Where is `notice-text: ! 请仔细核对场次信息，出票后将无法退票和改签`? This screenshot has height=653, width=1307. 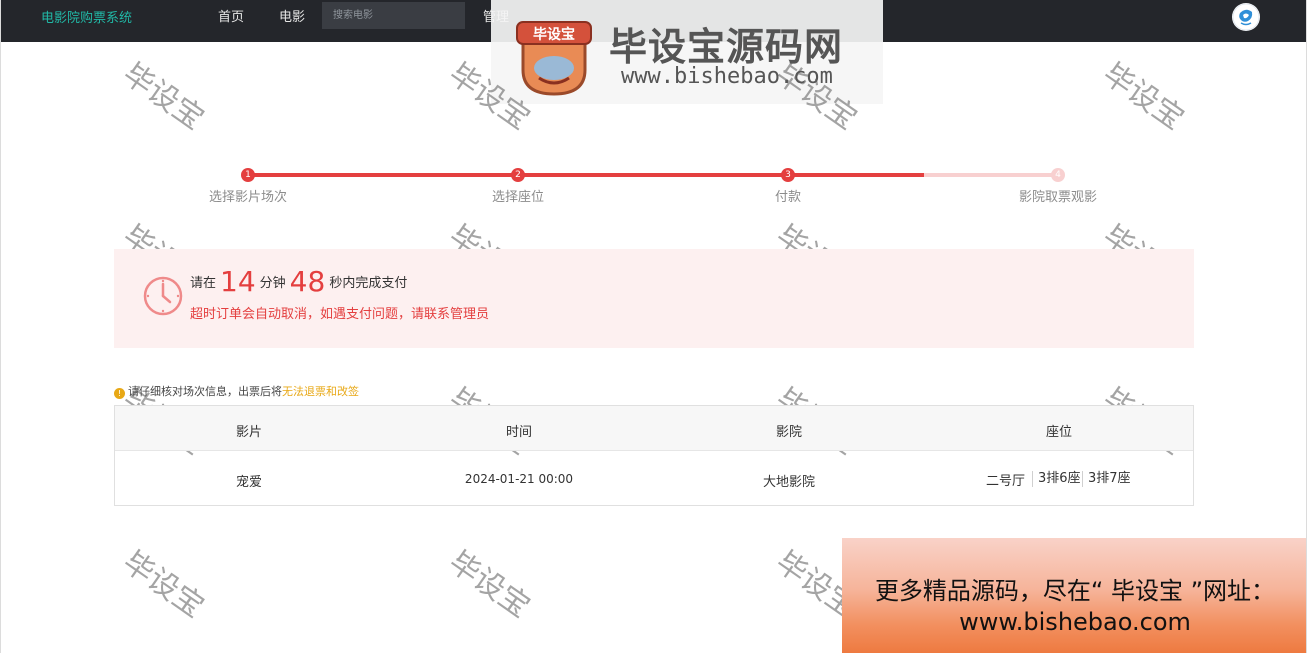 notice-text: ! 请仔细核对场次信息，出票后将无法退票和改签 is located at coordinates (236, 391).